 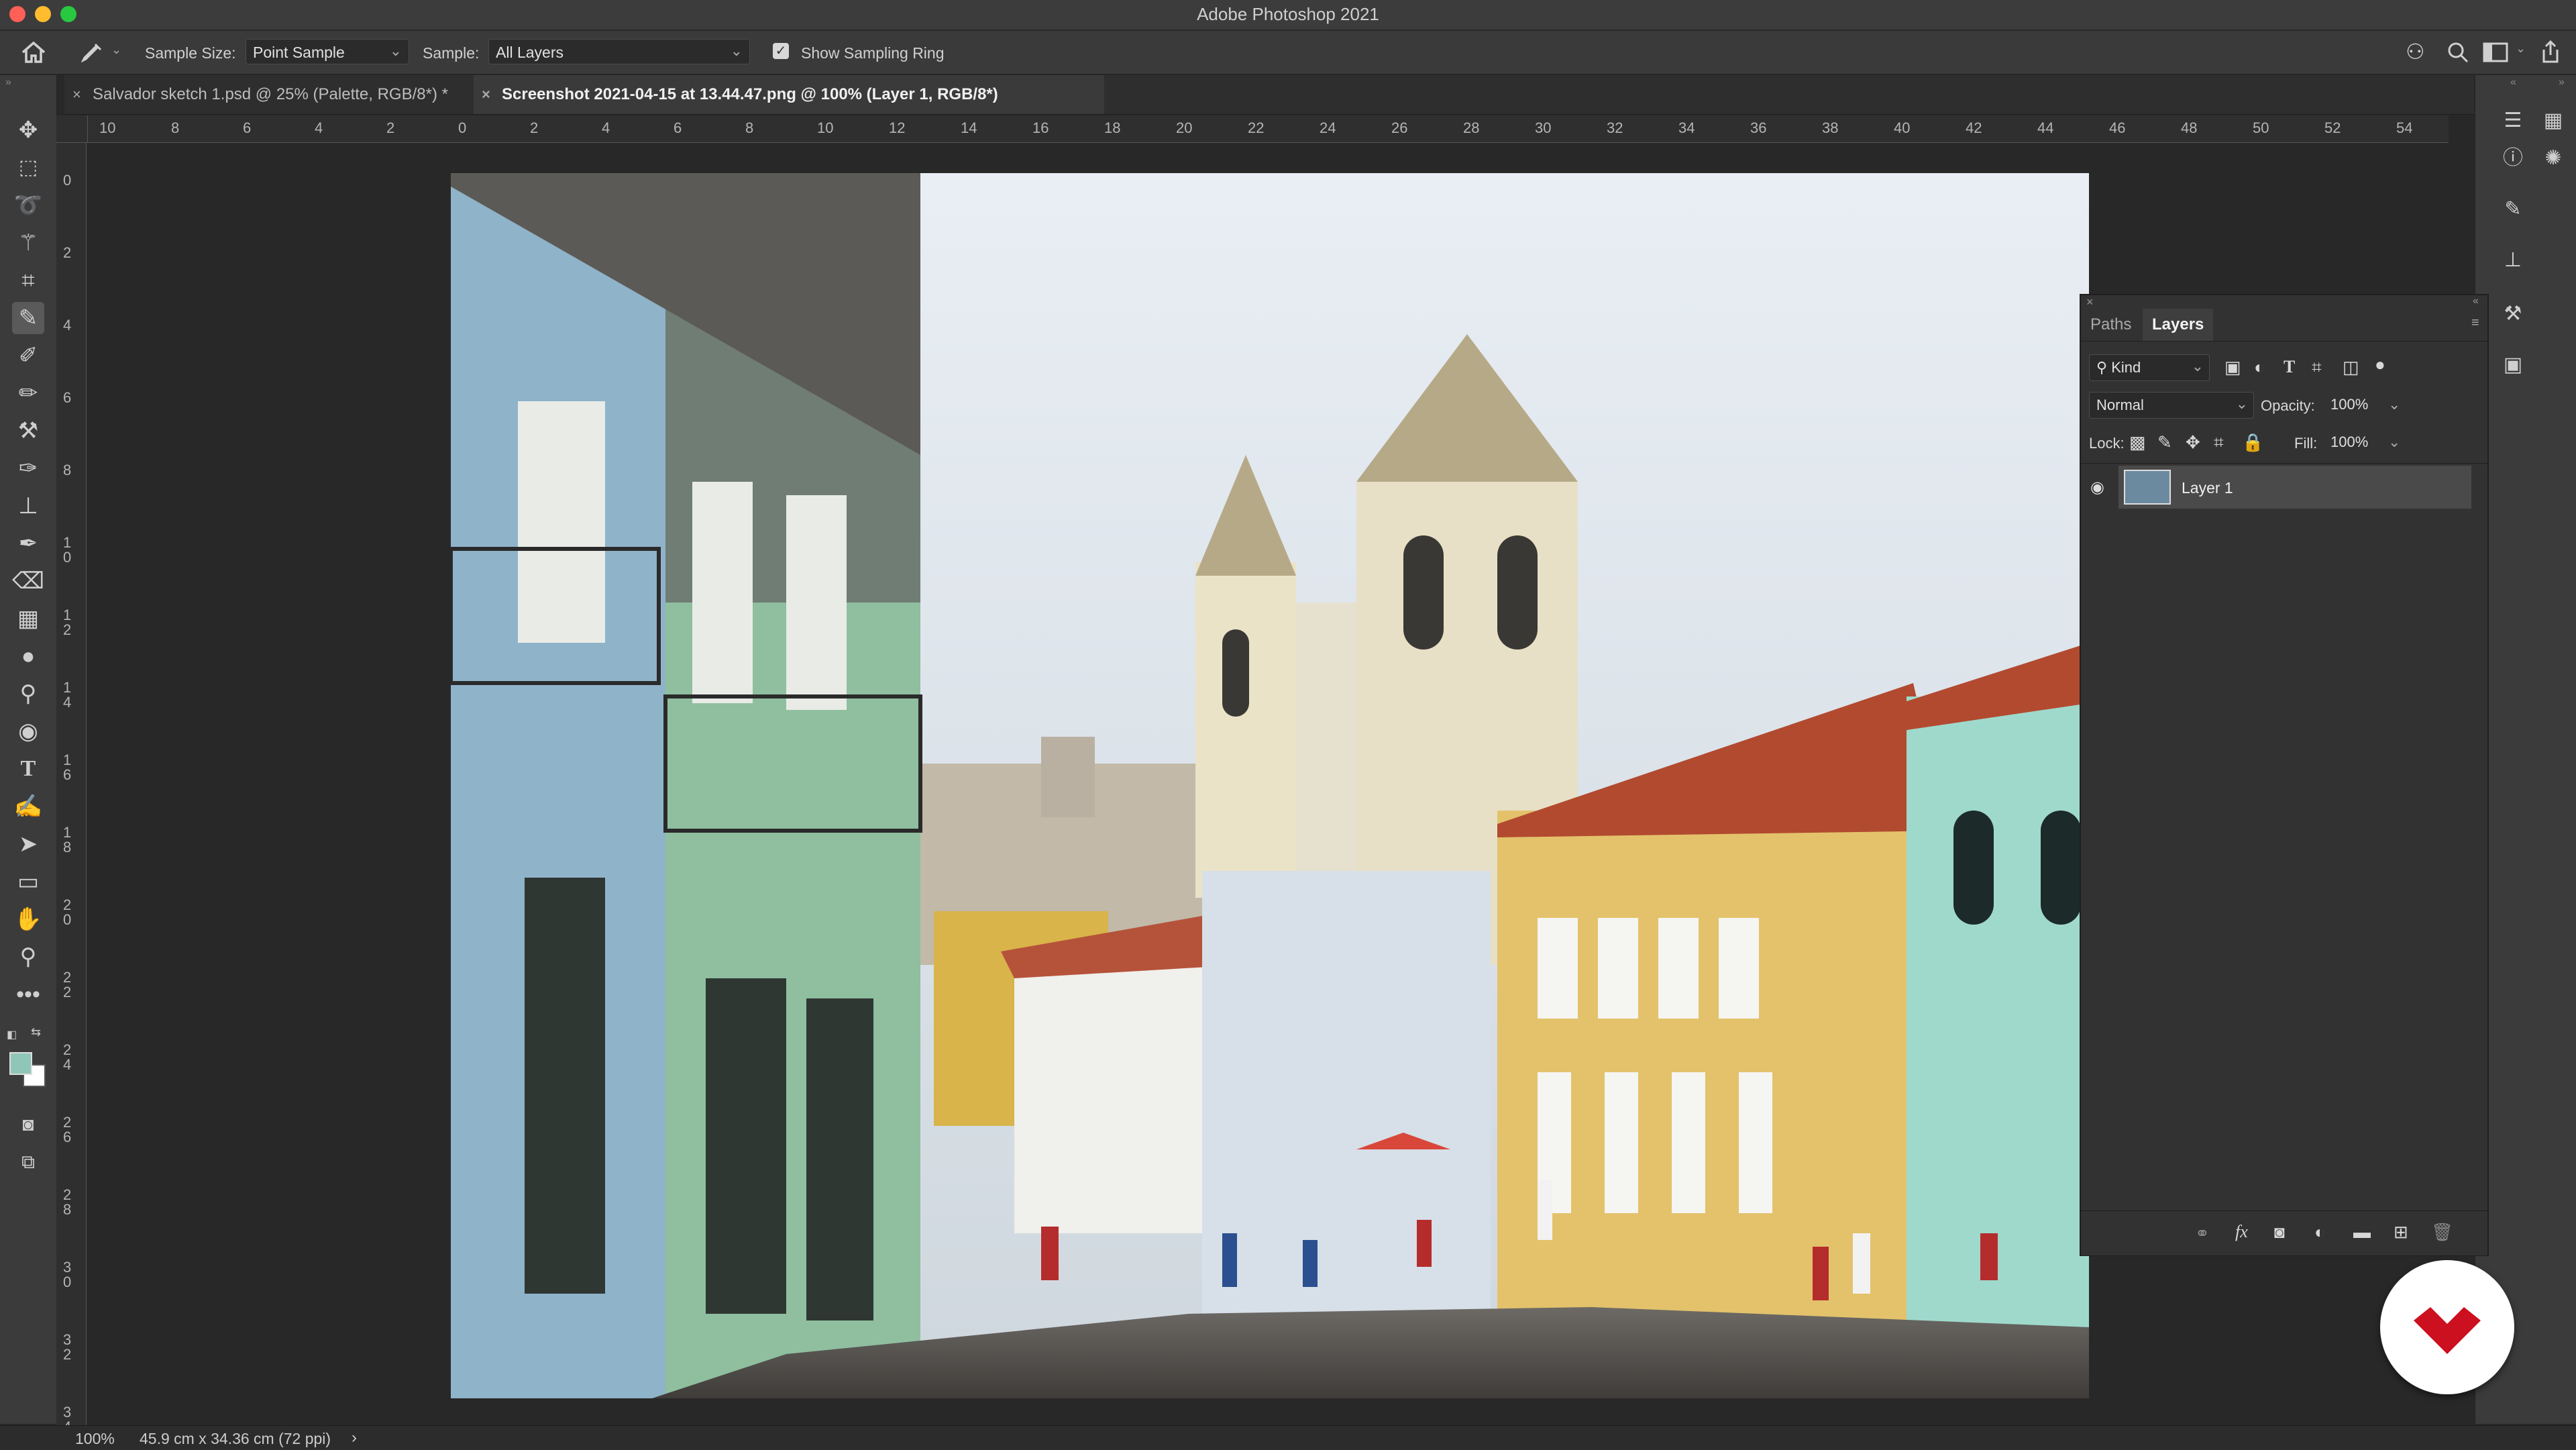 I want to click on lock-transparent-pixels-icon: ▩, so click(x=2137, y=442).